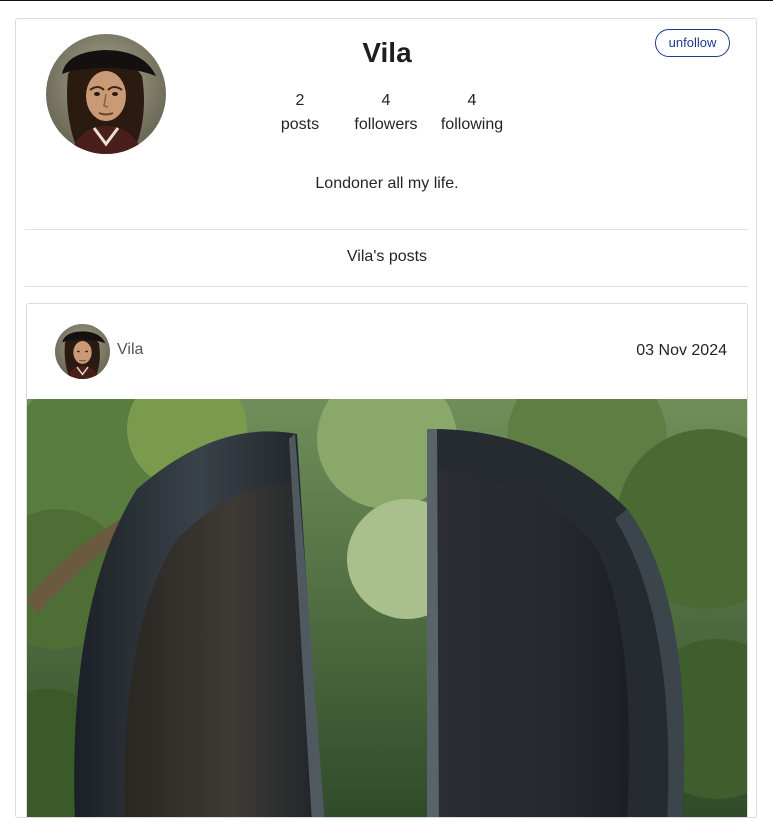  I want to click on post-author-avatar, so click(82, 351).